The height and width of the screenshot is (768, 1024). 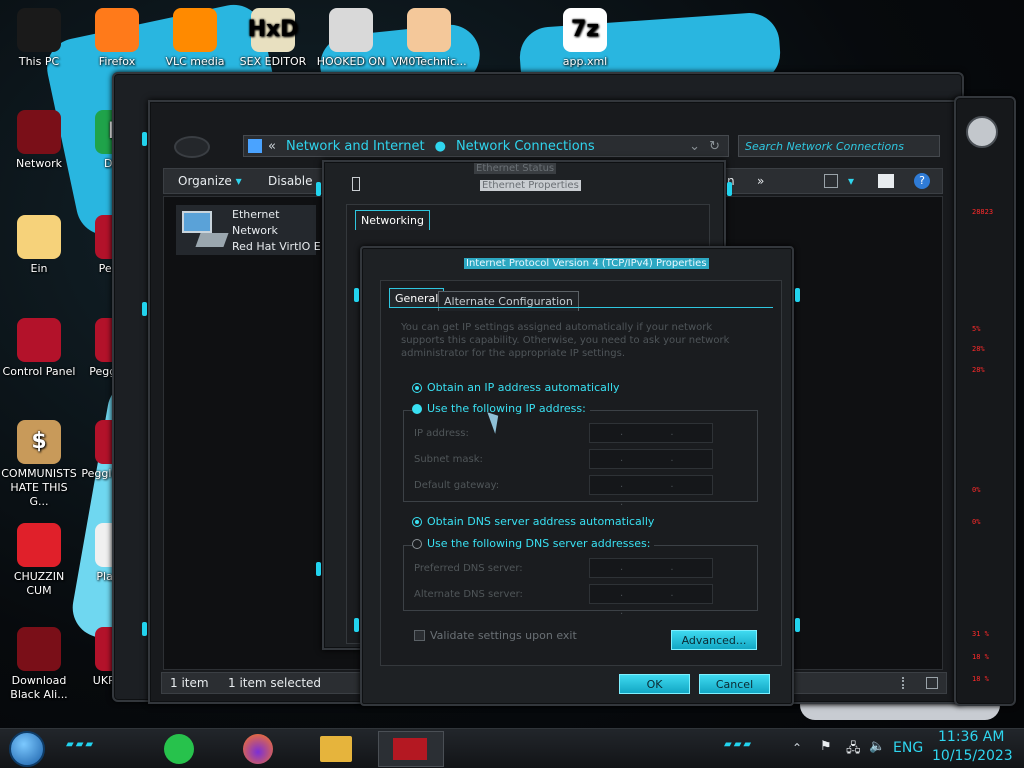 What do you see at coordinates (468, 568) in the screenshot?
I see `preferred-dns-label: Preferred DNS server:` at bounding box center [468, 568].